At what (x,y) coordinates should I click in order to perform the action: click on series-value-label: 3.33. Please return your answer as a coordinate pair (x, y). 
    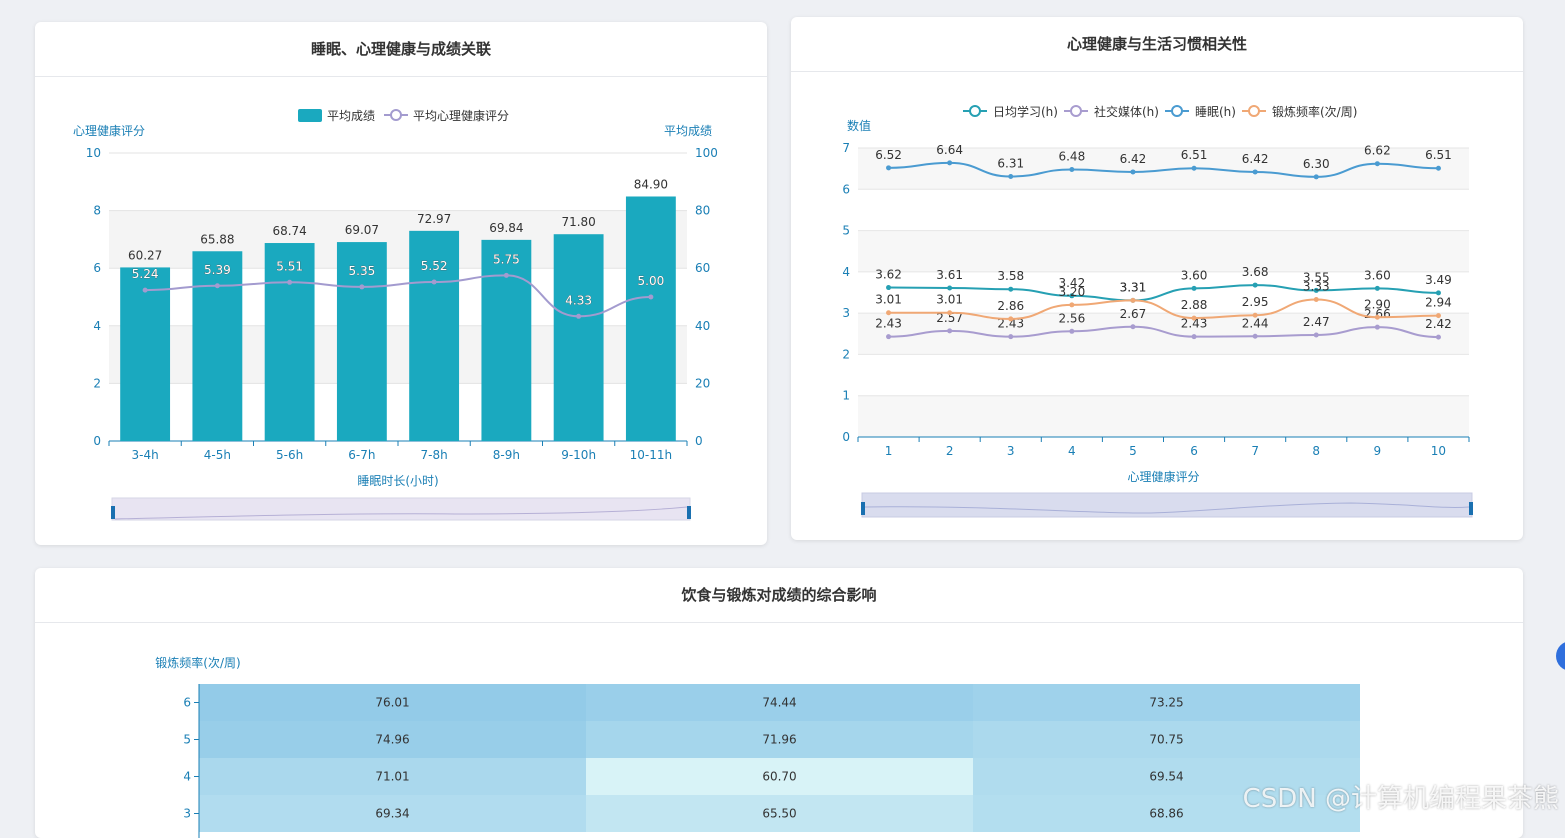
    Looking at the image, I should click on (1316, 287).